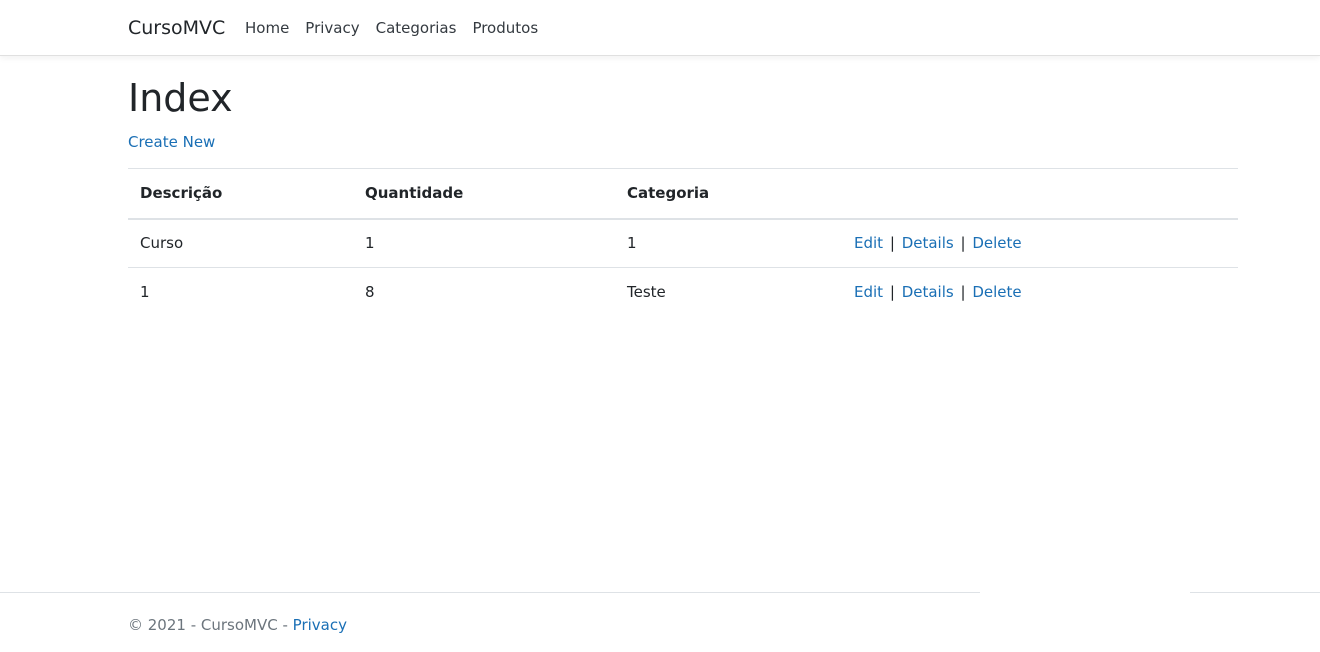  What do you see at coordinates (646, 292) in the screenshot?
I see `cell-categoria: Teste` at bounding box center [646, 292].